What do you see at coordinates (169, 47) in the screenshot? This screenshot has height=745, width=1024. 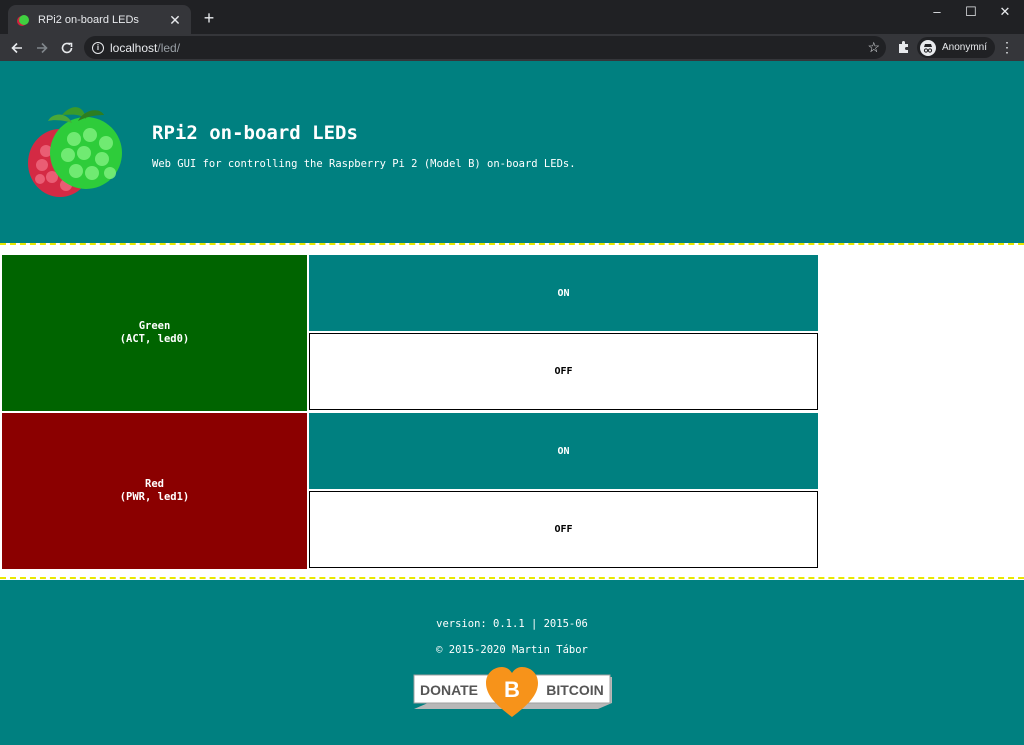 I see `url-path: /led/` at bounding box center [169, 47].